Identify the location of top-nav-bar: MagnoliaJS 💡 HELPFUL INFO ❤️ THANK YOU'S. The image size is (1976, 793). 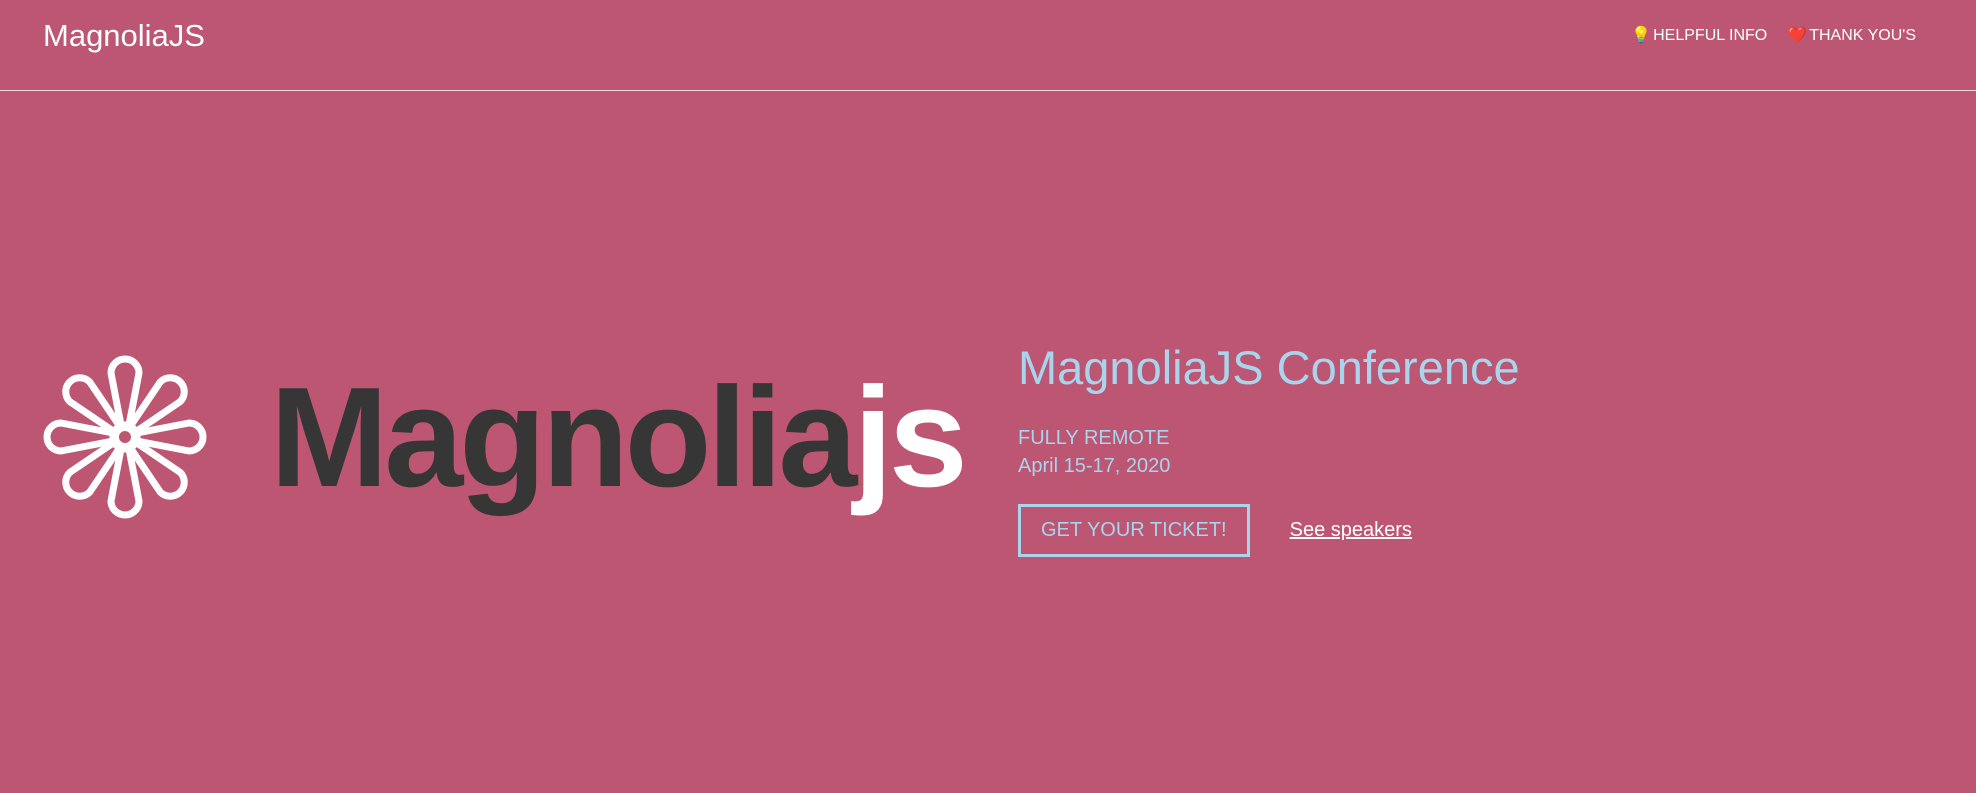
(988, 45).